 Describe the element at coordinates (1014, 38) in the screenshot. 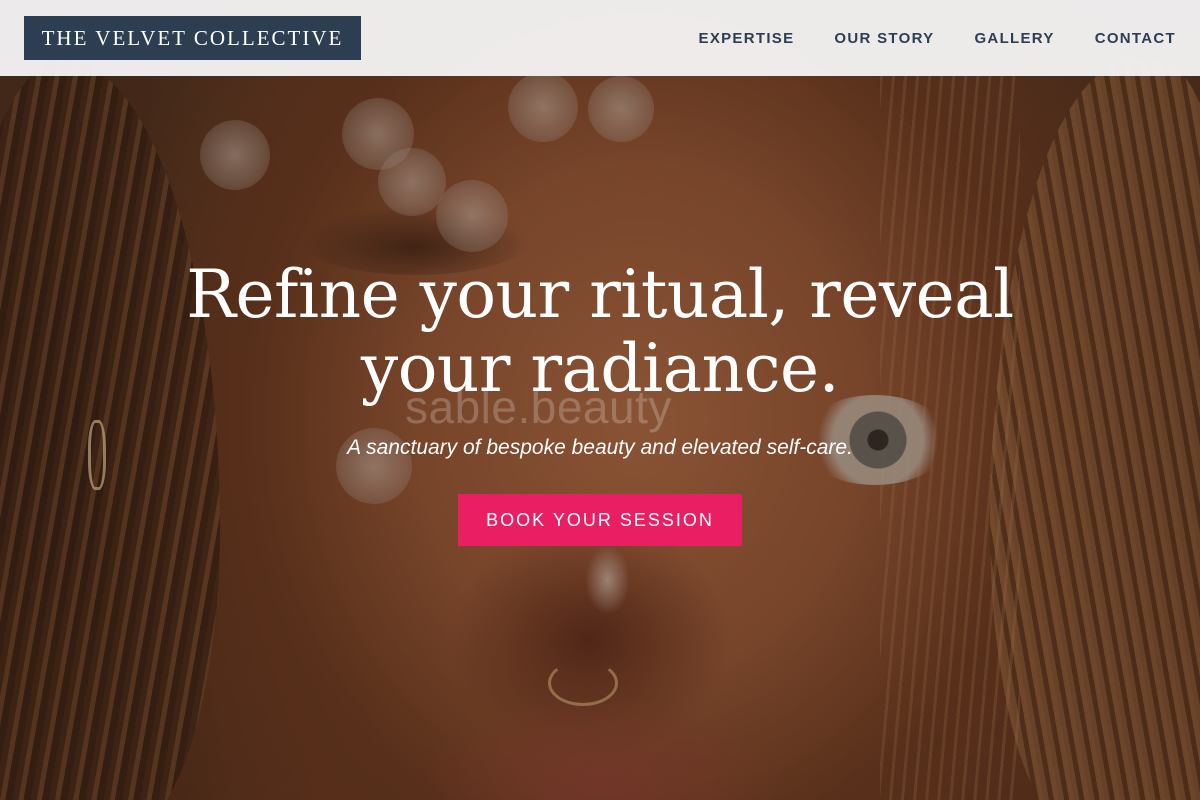

I see `nav-link-gallery: GALLERY` at that location.